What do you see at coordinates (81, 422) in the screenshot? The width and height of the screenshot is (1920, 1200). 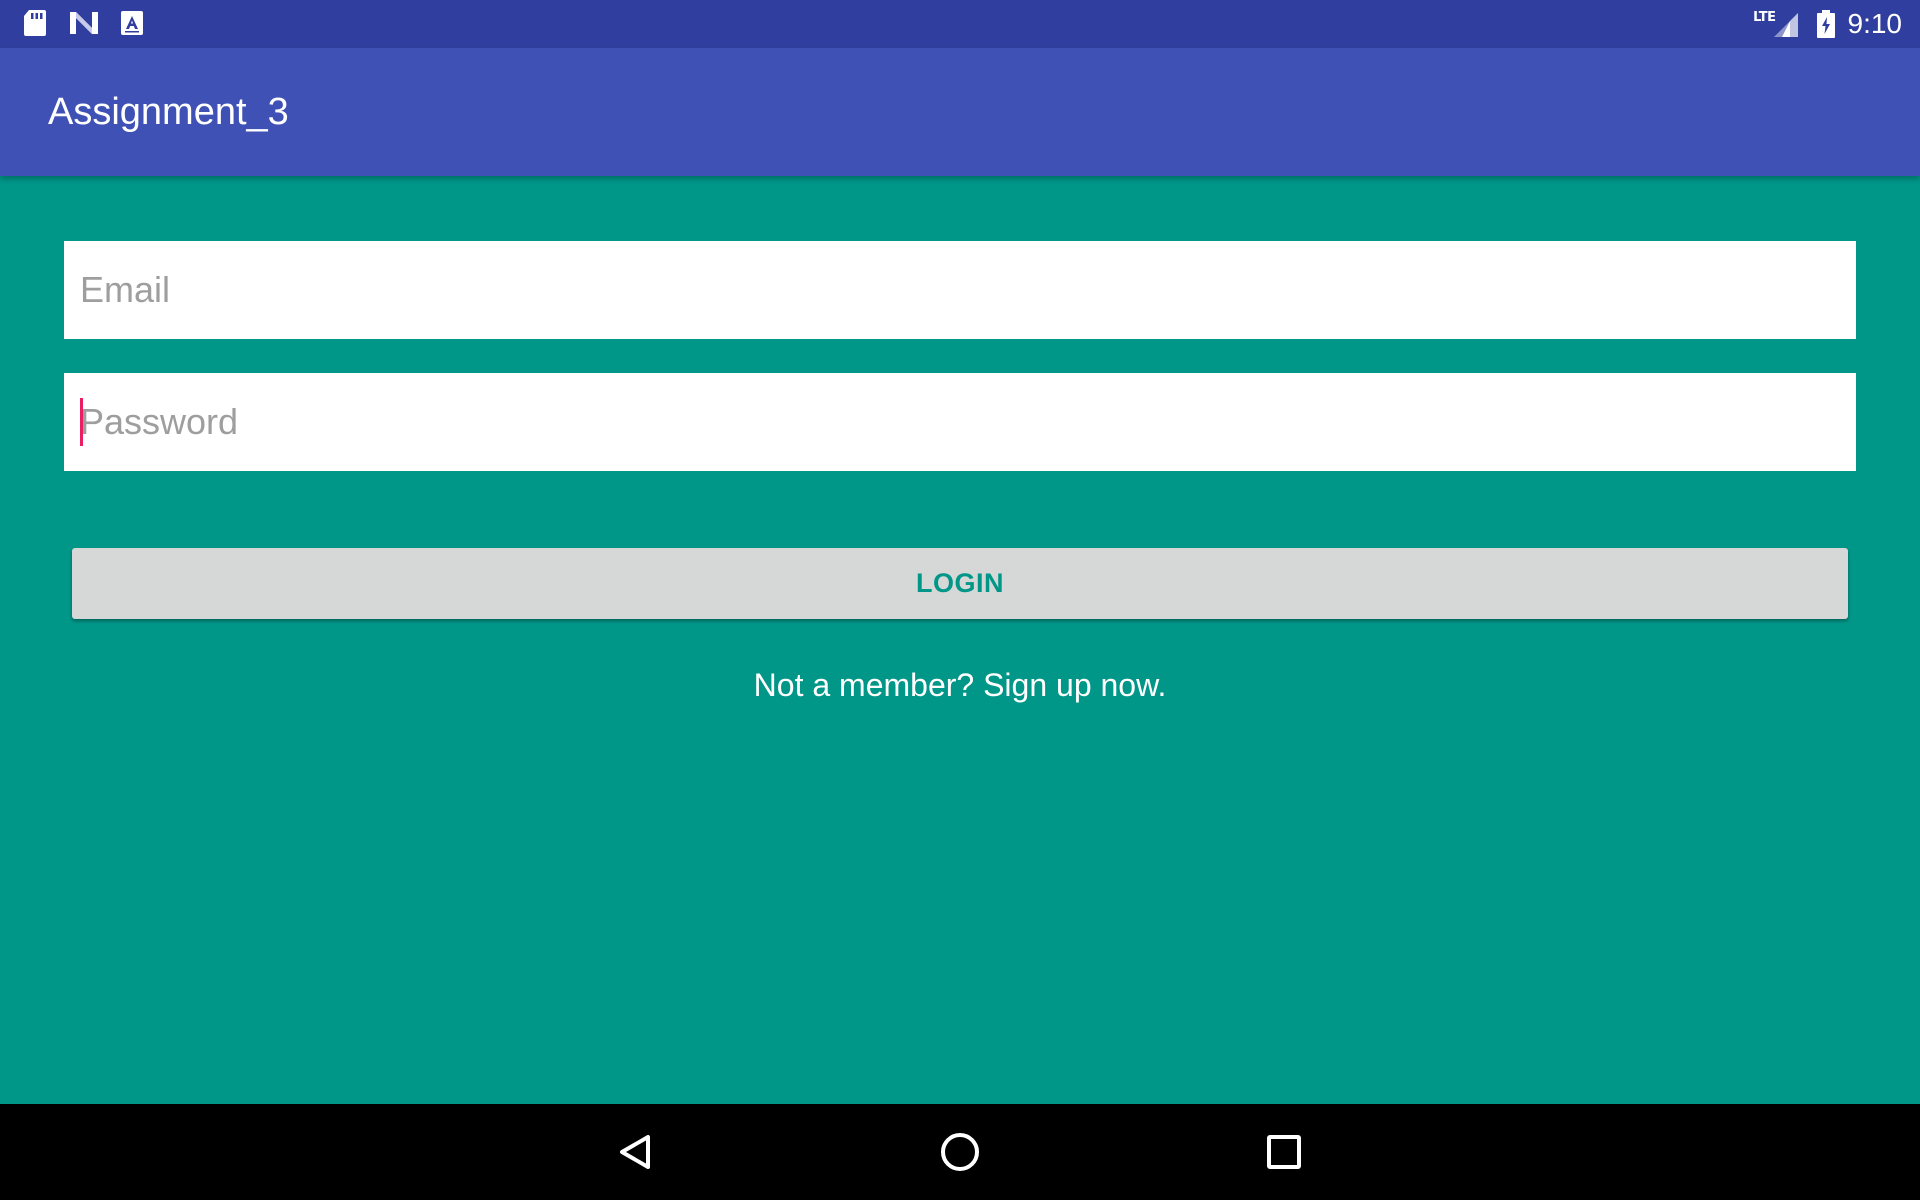 I see `text-cursor` at bounding box center [81, 422].